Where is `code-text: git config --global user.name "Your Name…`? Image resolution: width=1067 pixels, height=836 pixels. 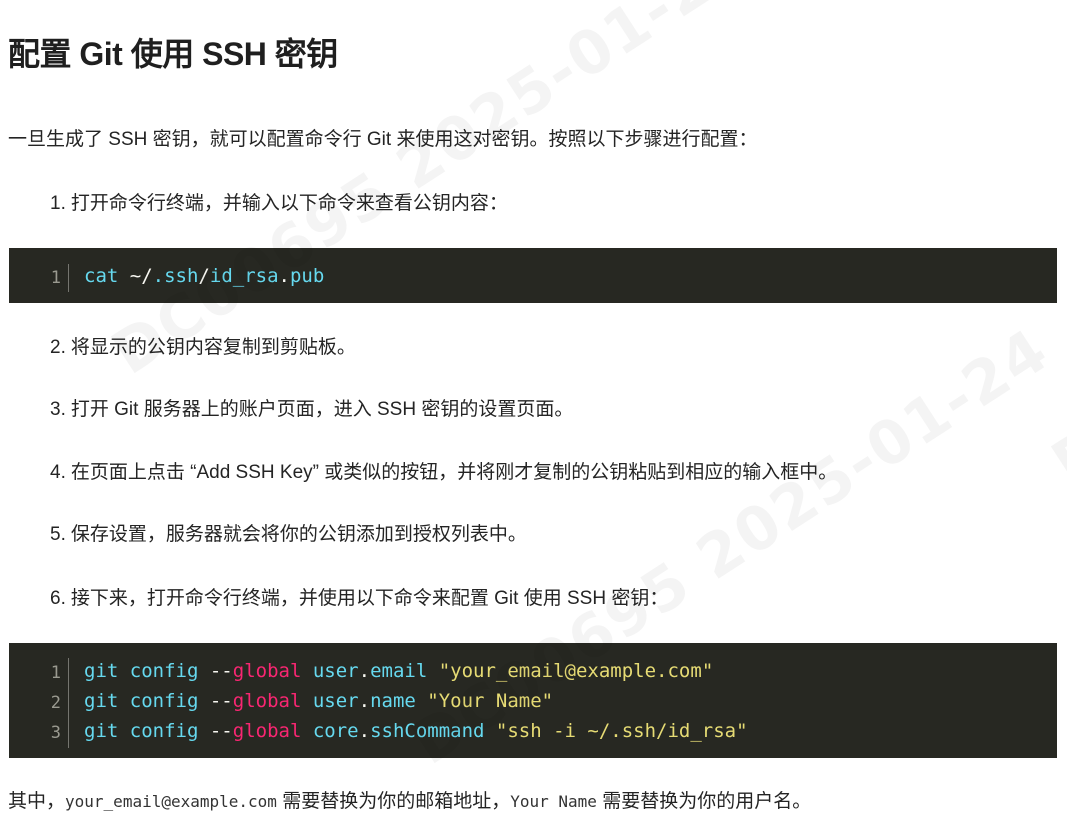
code-text: git config --global user.name "Your Name… is located at coordinates (318, 701).